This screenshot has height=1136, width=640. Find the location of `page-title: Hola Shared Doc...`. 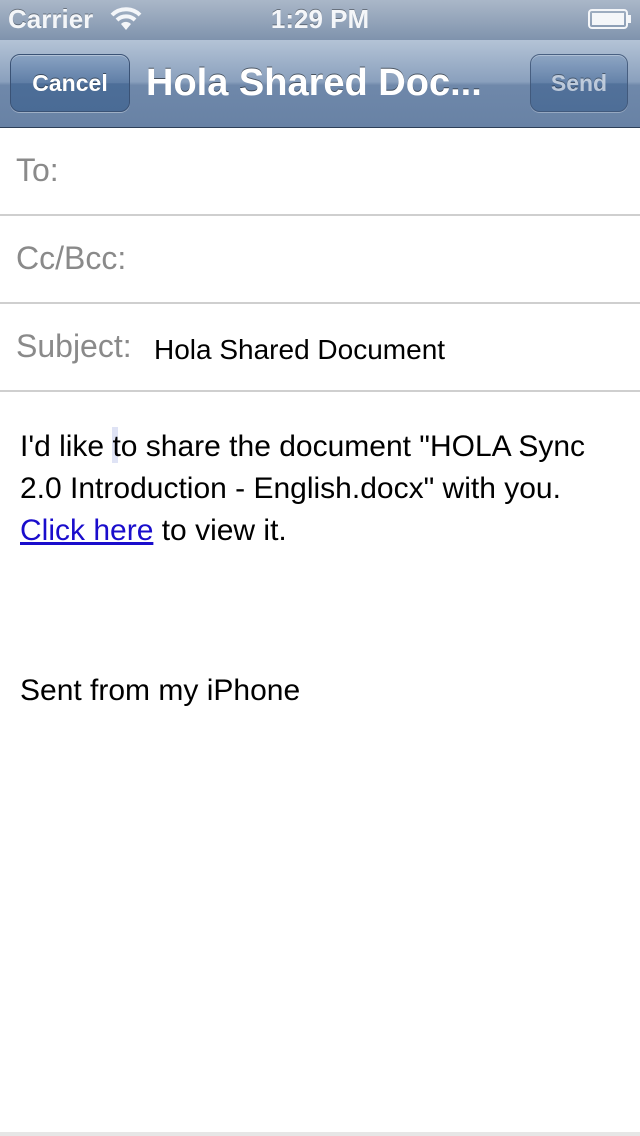

page-title: Hola Shared Doc... is located at coordinates (314, 83).